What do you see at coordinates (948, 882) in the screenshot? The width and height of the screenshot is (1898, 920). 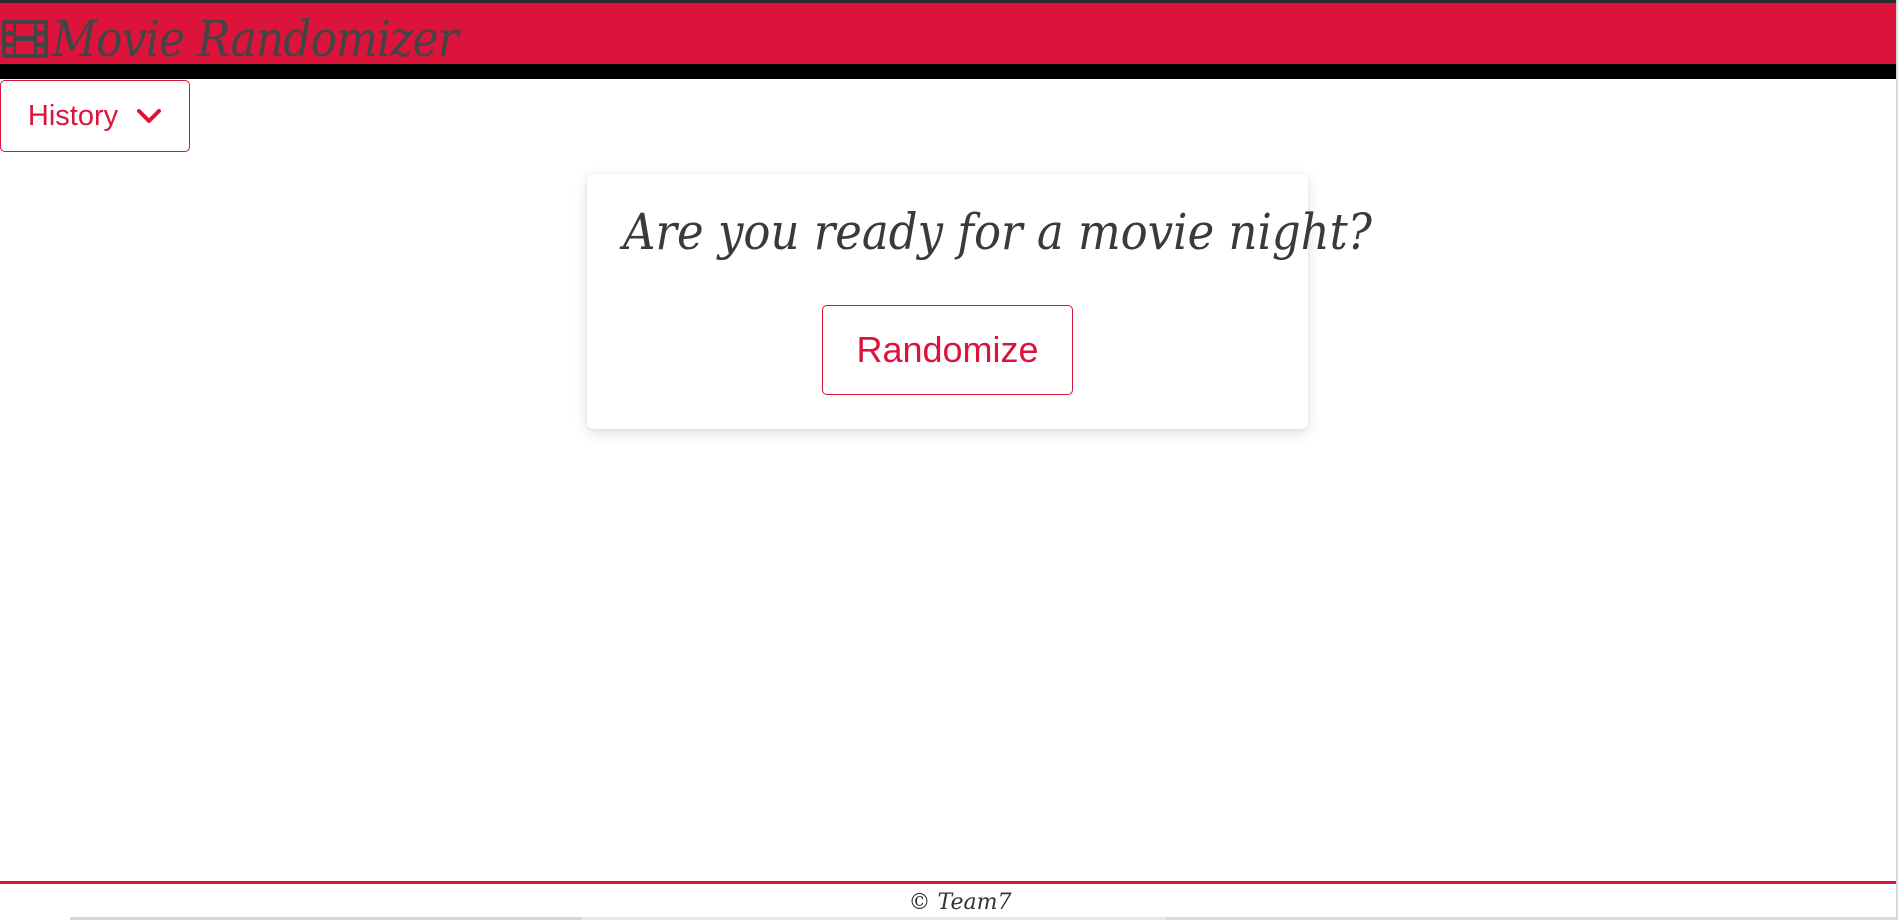 I see `footer-divider` at bounding box center [948, 882].